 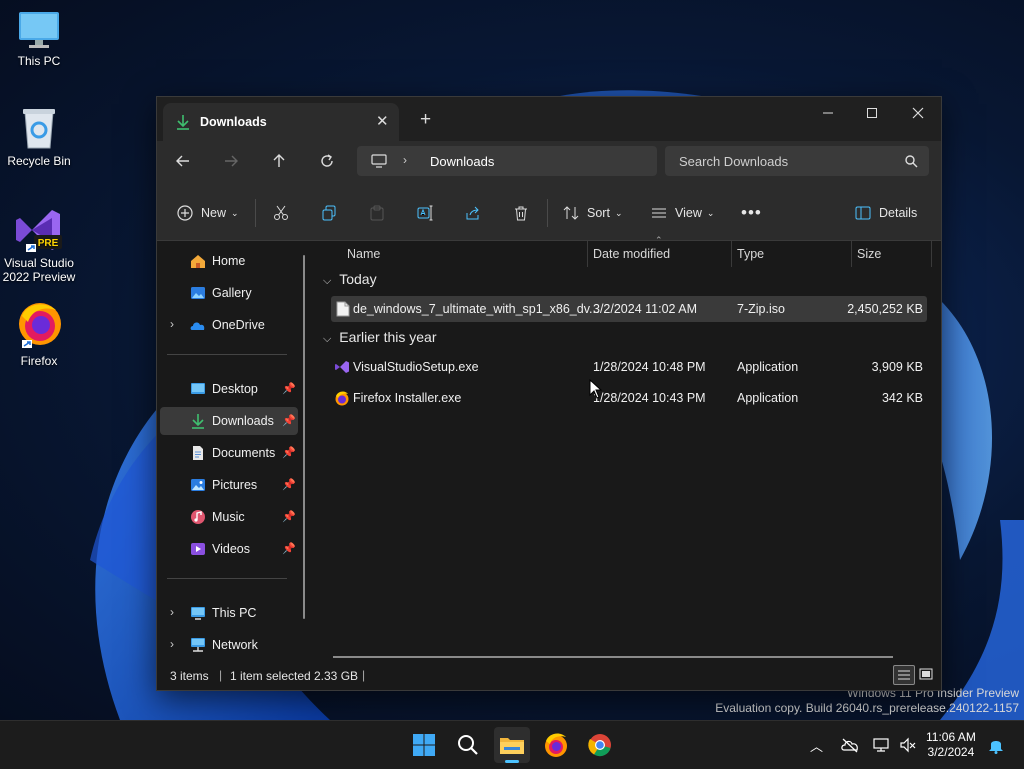 I want to click on up-button, so click(x=279, y=163).